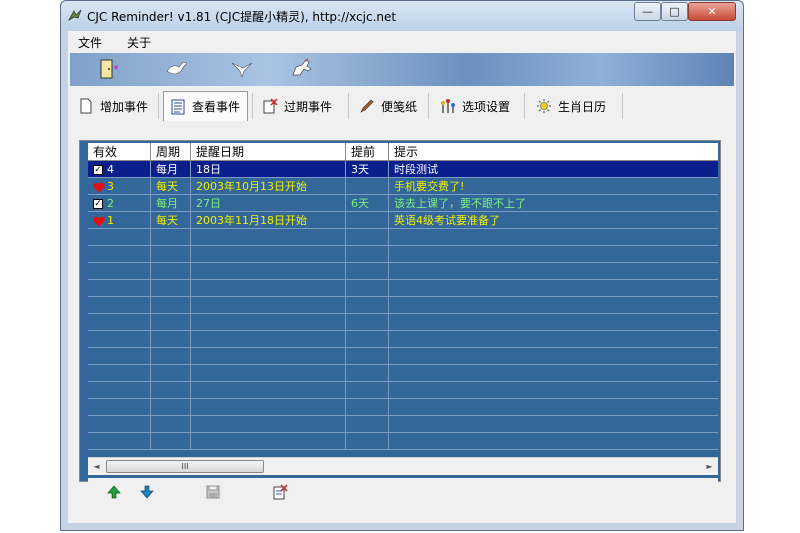 The width and height of the screenshot is (800, 533). Describe the element at coordinates (110, 186) in the screenshot. I see `event-id: 3` at that location.